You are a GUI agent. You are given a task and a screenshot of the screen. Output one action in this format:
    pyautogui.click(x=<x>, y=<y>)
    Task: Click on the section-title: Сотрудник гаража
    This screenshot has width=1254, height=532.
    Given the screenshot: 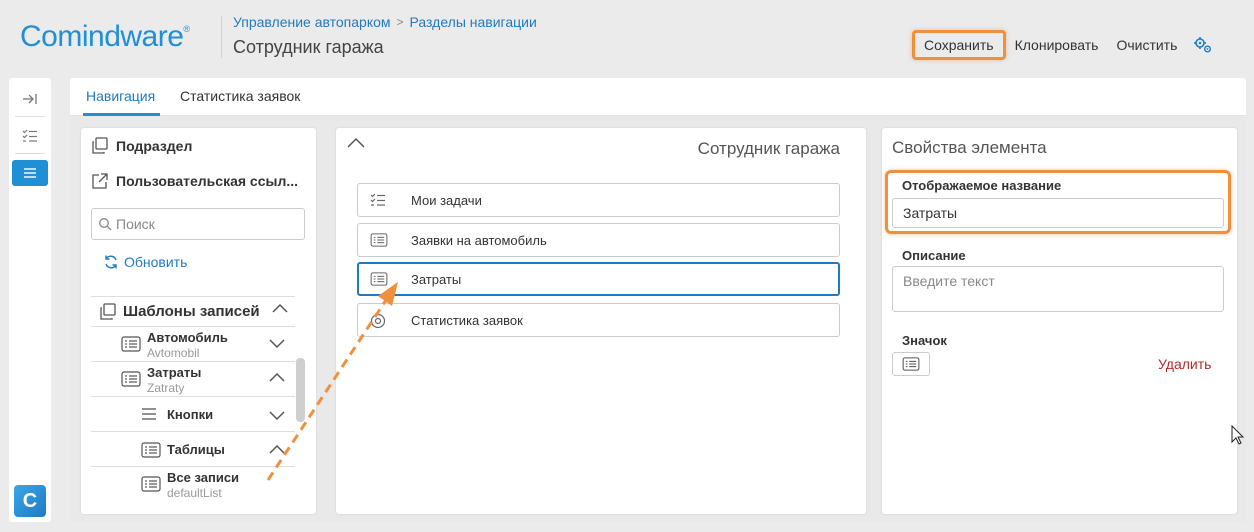 What is the action you would take?
    pyautogui.click(x=768, y=148)
    